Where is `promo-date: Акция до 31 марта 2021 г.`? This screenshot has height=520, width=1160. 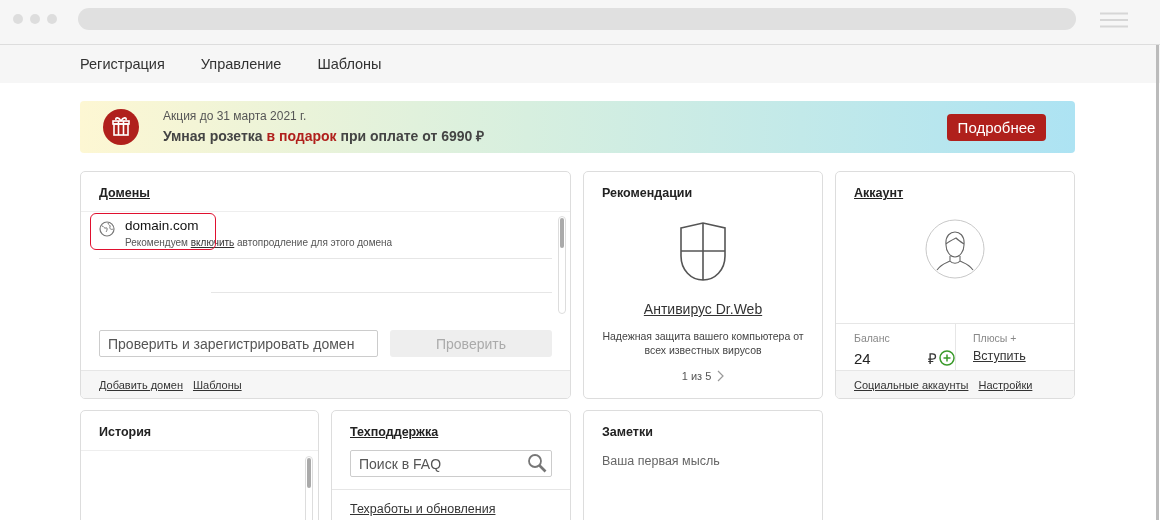 promo-date: Акция до 31 марта 2021 г. is located at coordinates (235, 116).